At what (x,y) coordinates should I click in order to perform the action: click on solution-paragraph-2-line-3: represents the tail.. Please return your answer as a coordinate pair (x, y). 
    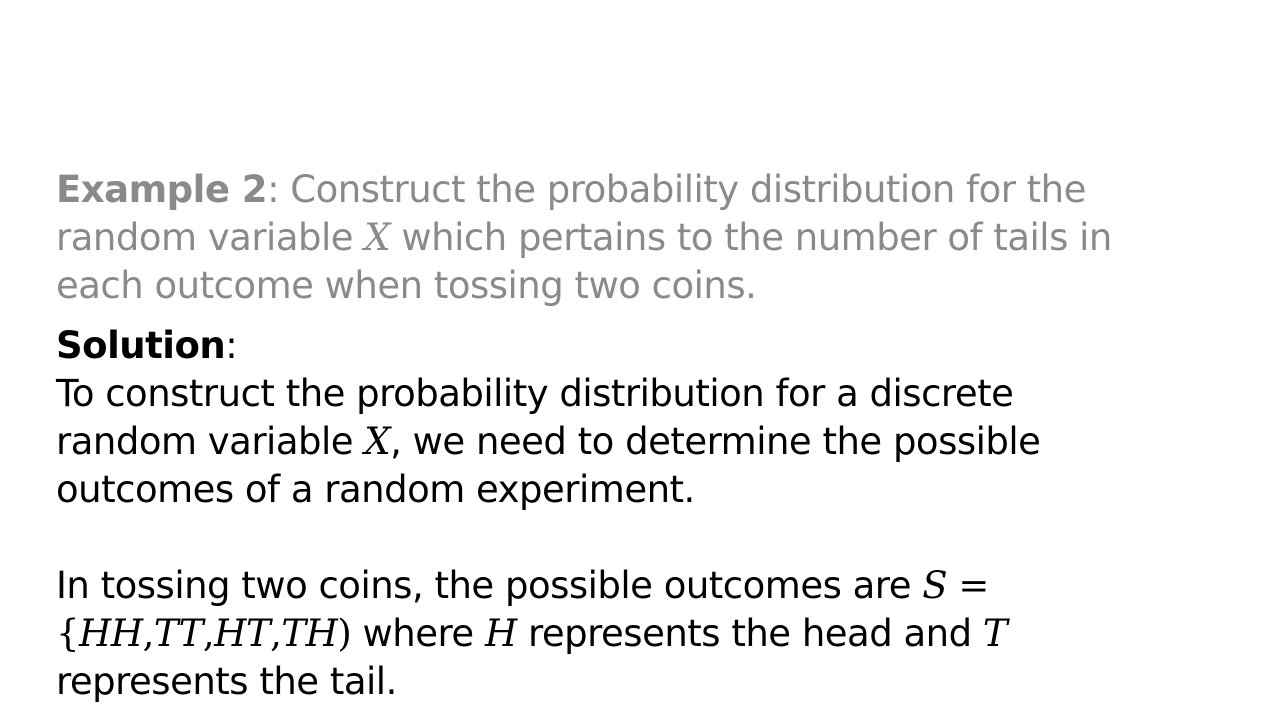
    Looking at the image, I should click on (226, 681).